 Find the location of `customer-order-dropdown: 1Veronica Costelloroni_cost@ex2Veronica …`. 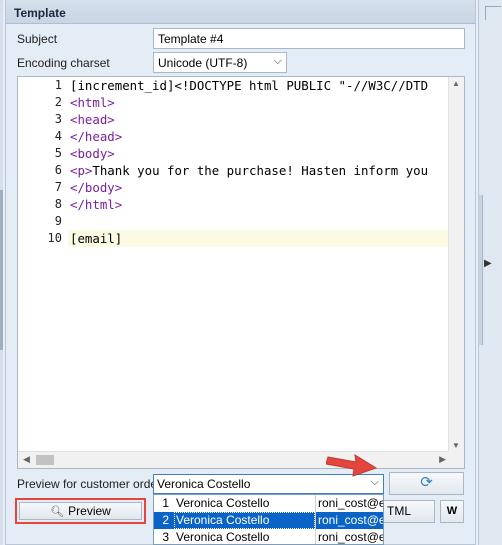

customer-order-dropdown: 1Veronica Costelloroni_cost@ex2Veronica … is located at coordinates (268, 519).